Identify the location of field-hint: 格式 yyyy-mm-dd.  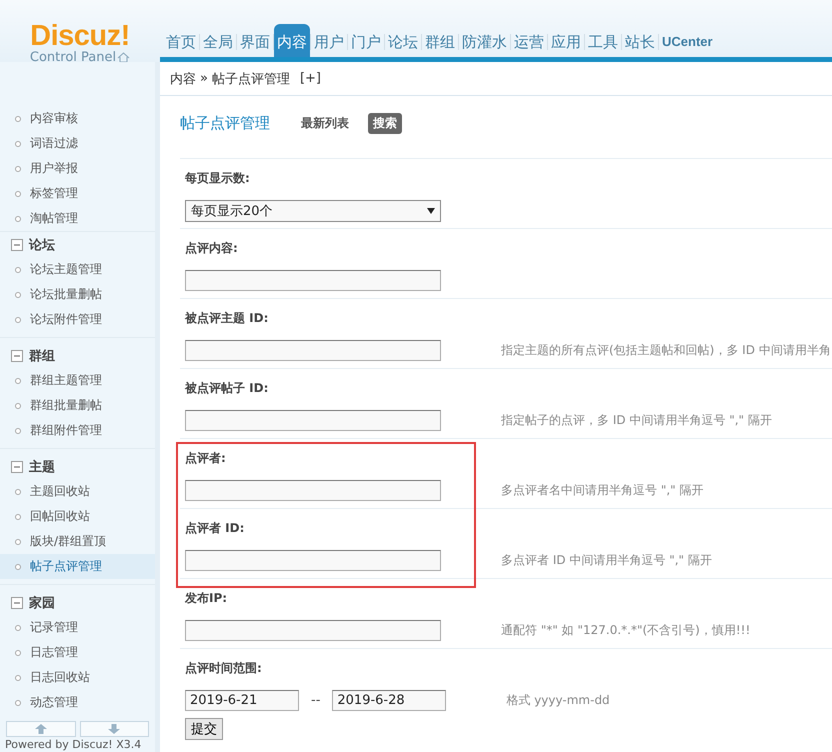
(558, 700).